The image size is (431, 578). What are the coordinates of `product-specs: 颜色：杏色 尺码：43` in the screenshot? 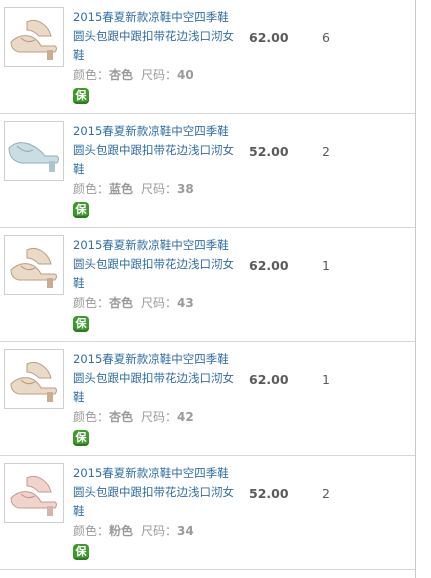 It's located at (133, 302).